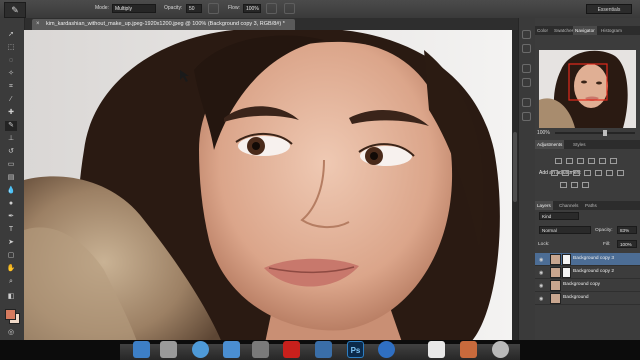  I want to click on zoom-slider-knob, so click(605, 133).